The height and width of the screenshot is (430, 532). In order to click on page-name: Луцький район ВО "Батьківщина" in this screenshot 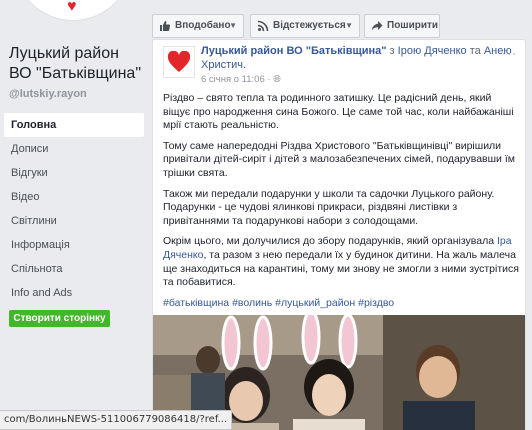, I will do `click(76, 64)`.